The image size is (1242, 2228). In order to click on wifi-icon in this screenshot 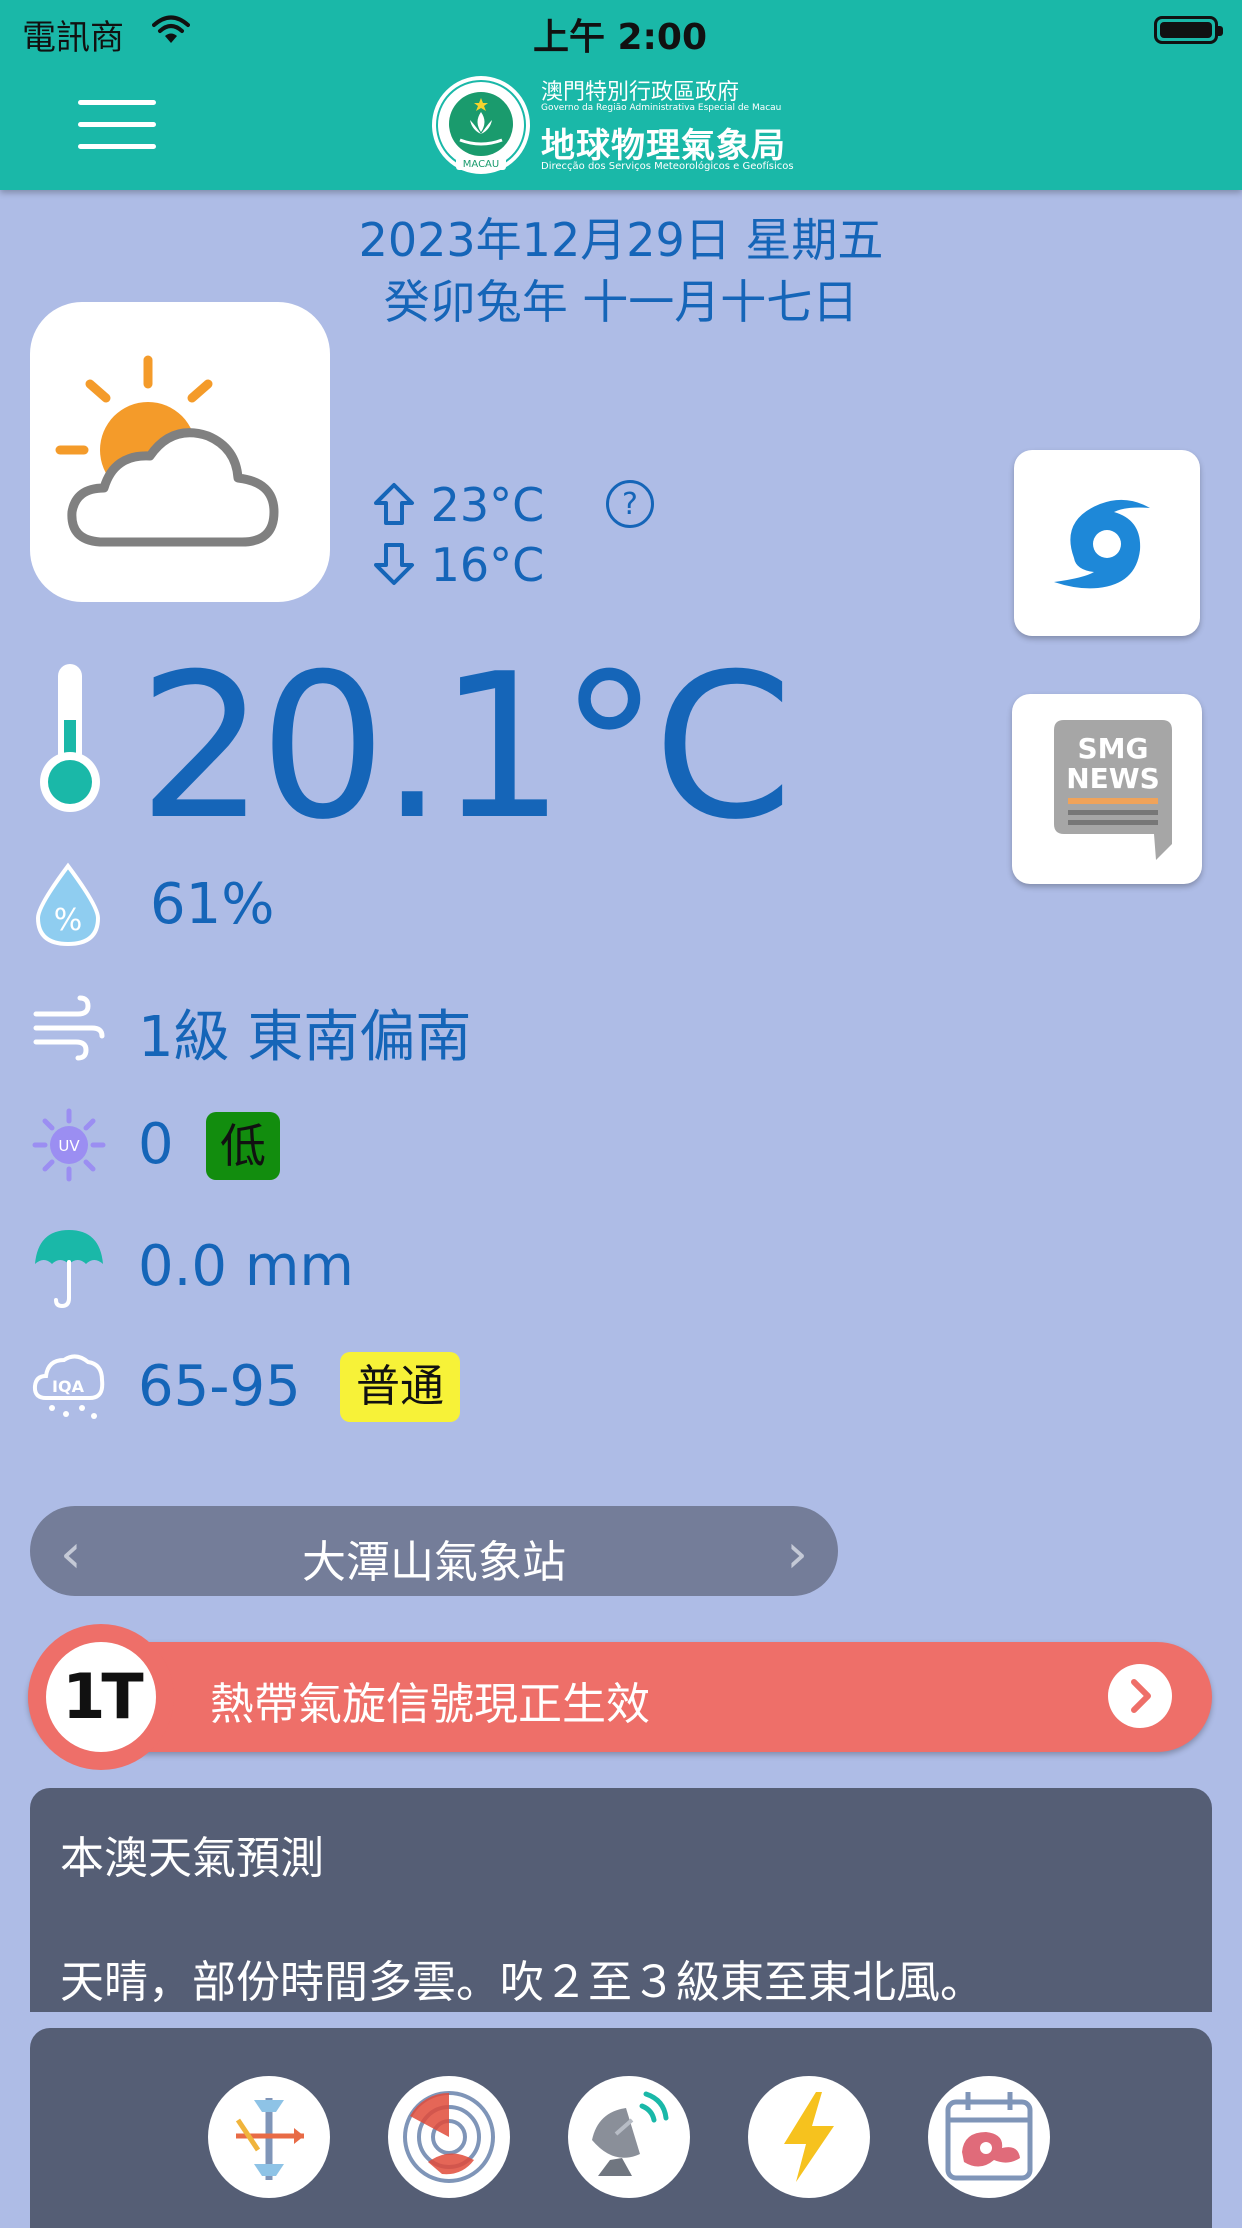, I will do `click(171, 31)`.